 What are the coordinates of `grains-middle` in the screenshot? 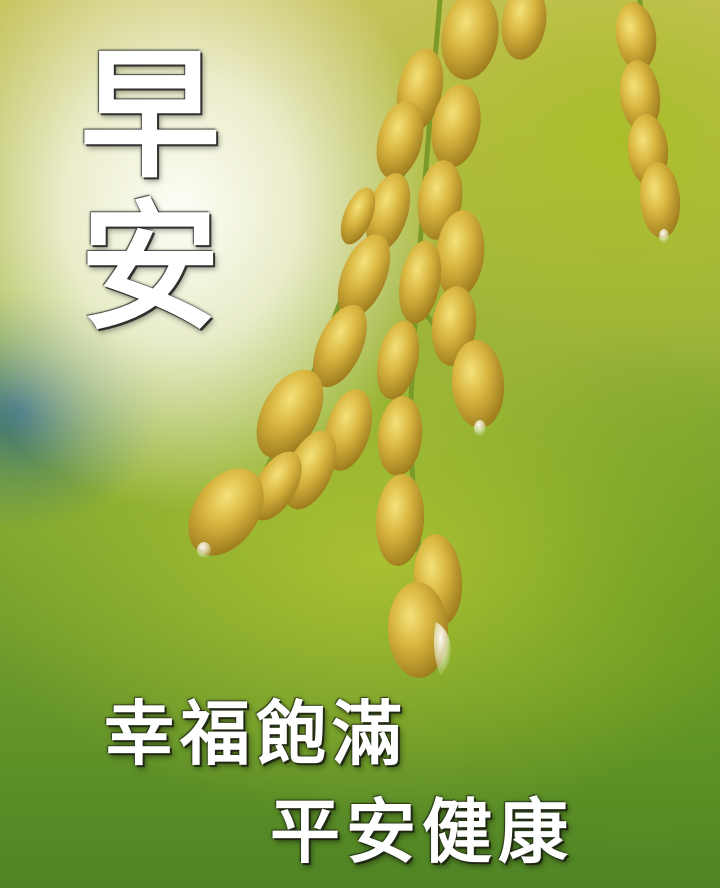 It's located at (380, 343).